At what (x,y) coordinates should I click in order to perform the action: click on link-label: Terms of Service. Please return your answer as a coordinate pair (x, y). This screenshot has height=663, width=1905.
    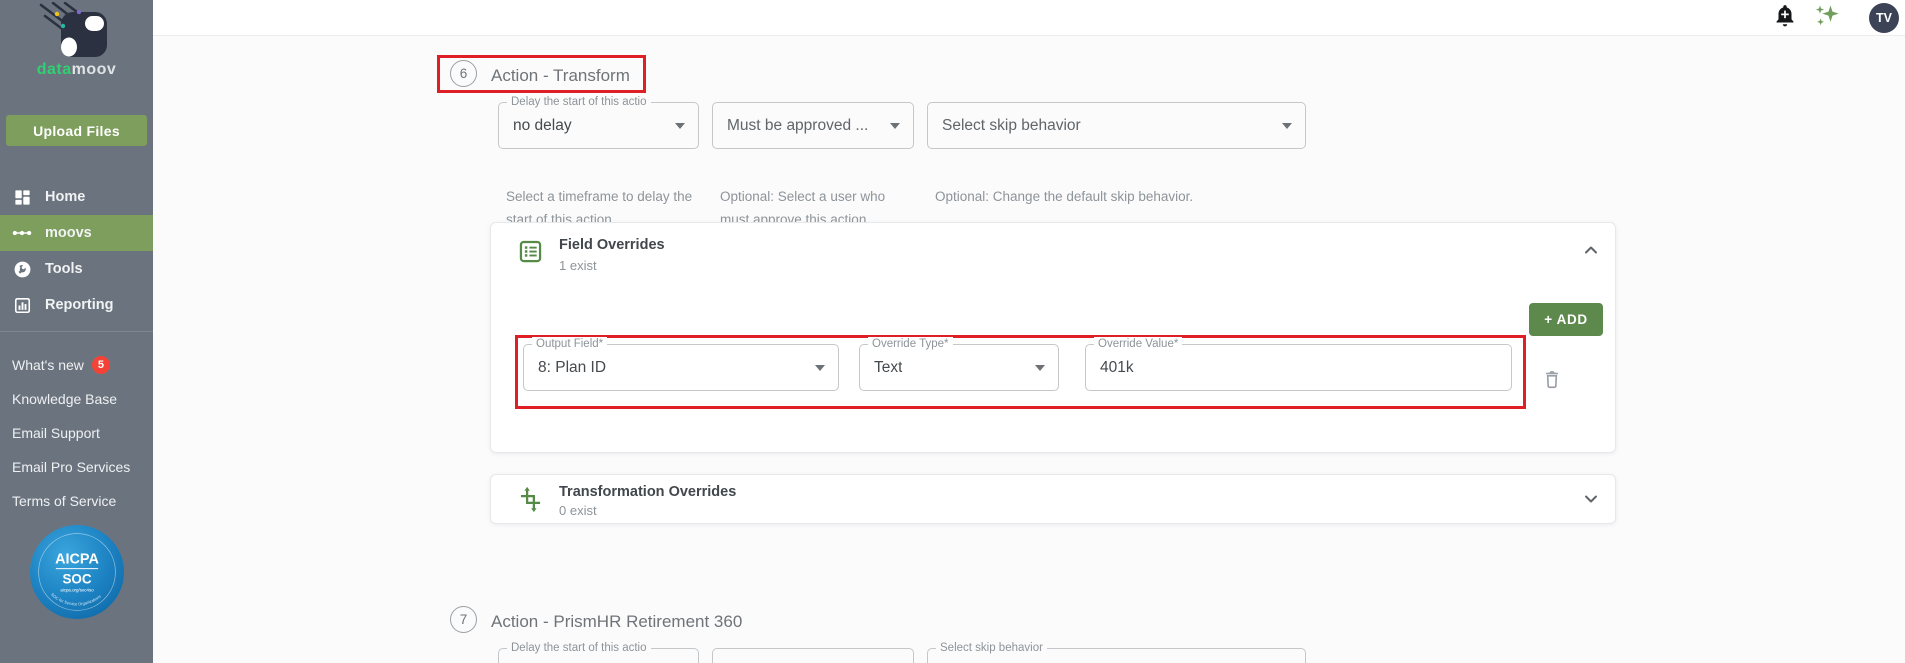
    Looking at the image, I should click on (64, 501).